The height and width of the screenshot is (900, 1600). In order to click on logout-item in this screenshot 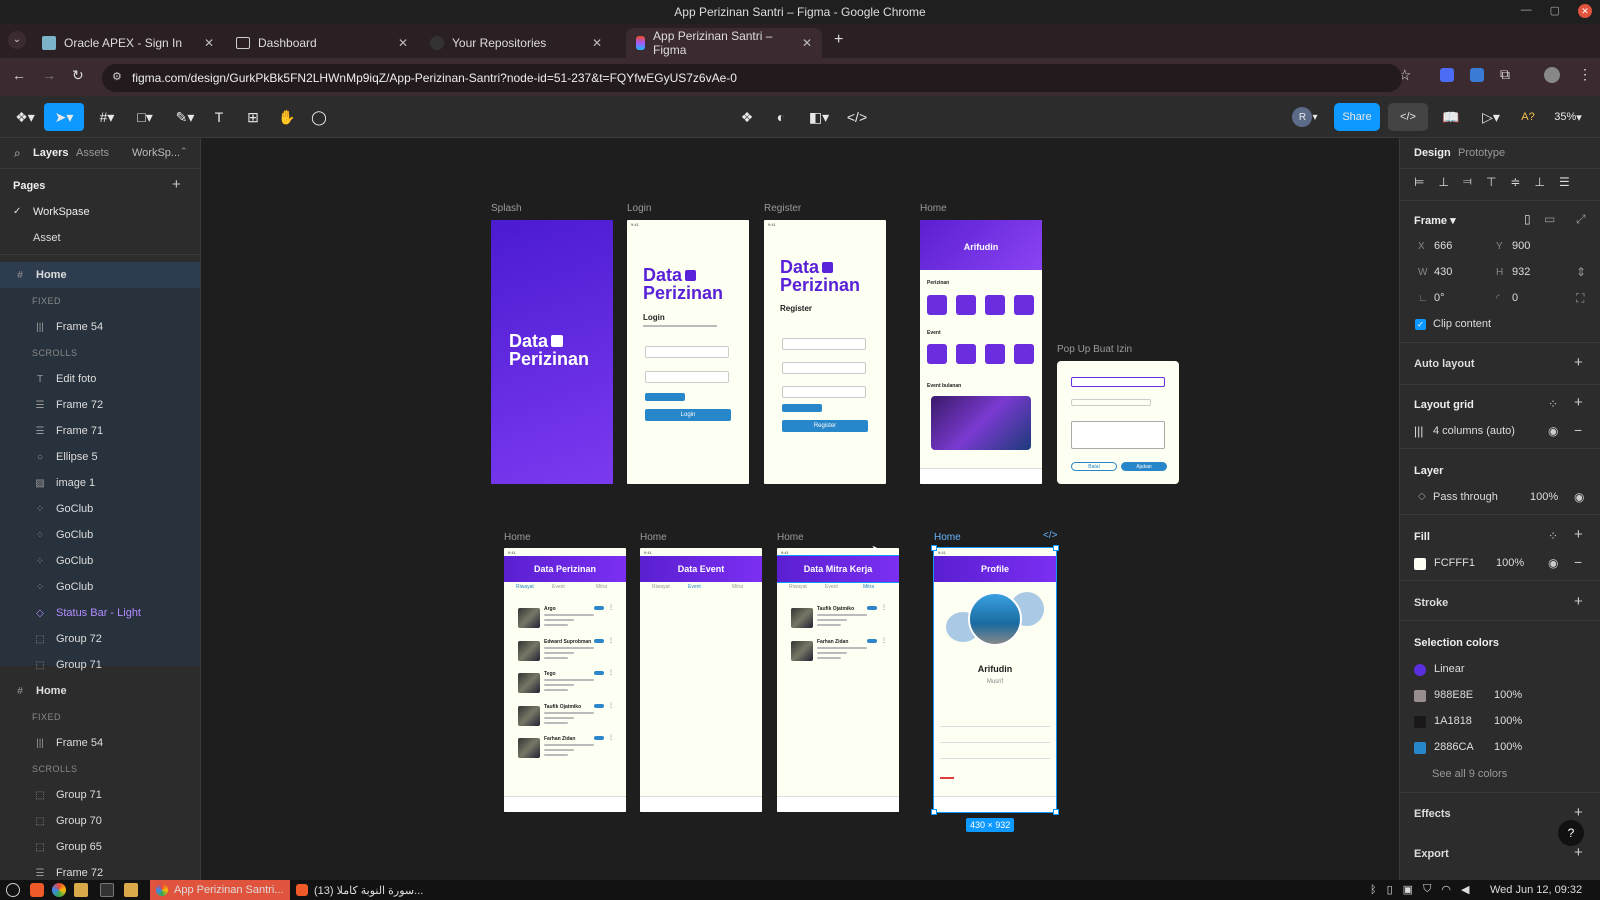, I will do `click(947, 778)`.